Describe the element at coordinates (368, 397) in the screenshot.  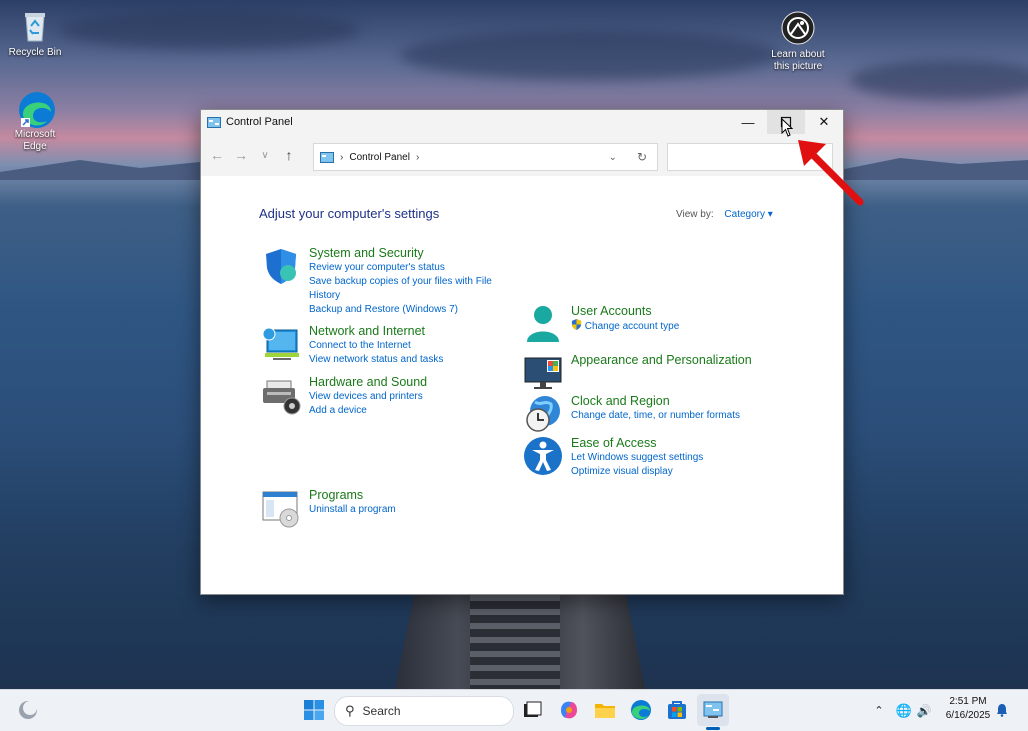
I see `link-devices-printers: View devices and printers` at that location.